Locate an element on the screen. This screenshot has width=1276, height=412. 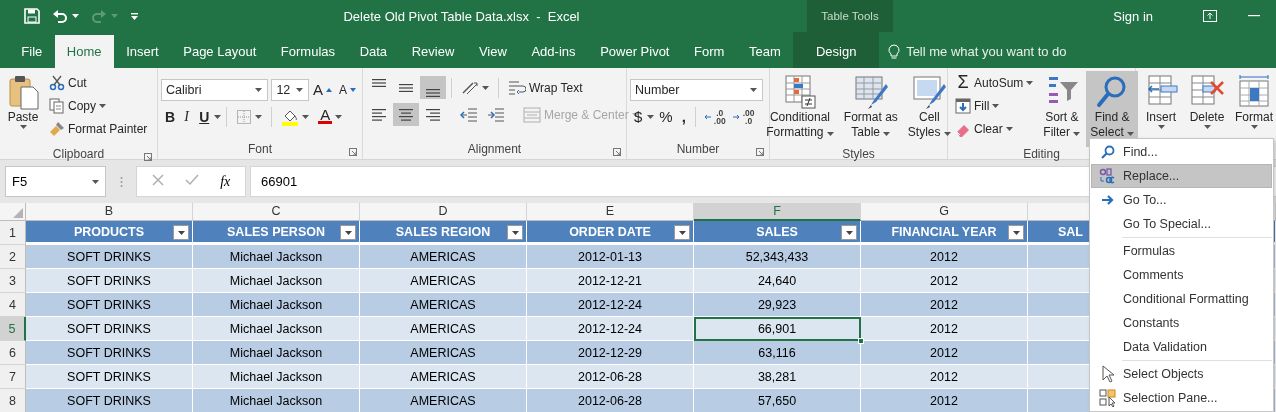
tell-me-box: Tell me what you want to do is located at coordinates (977, 50).